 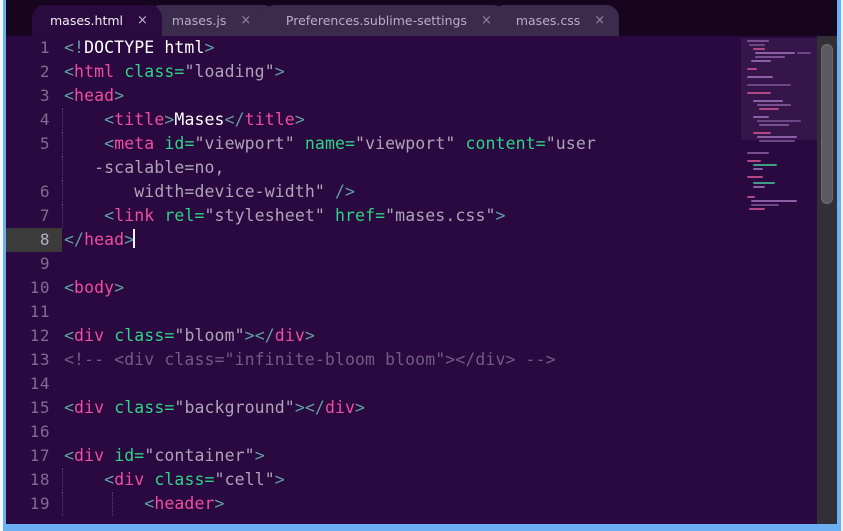 I want to click on code-line-text: -scalable=no,, so click(x=401, y=168).